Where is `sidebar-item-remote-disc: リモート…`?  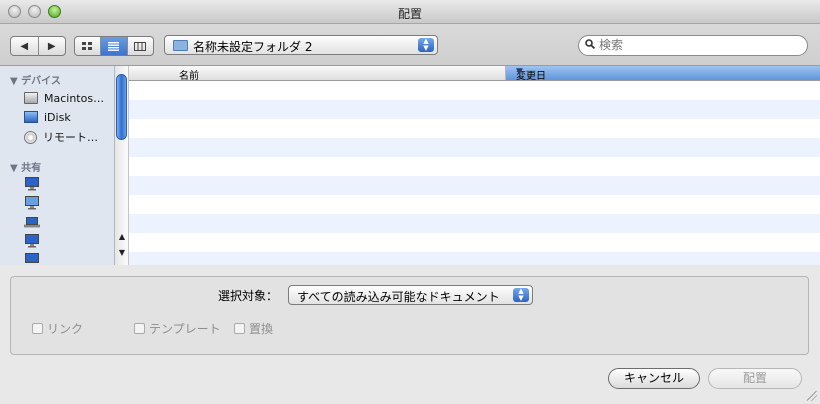 sidebar-item-remote-disc: リモート… is located at coordinates (61, 137).